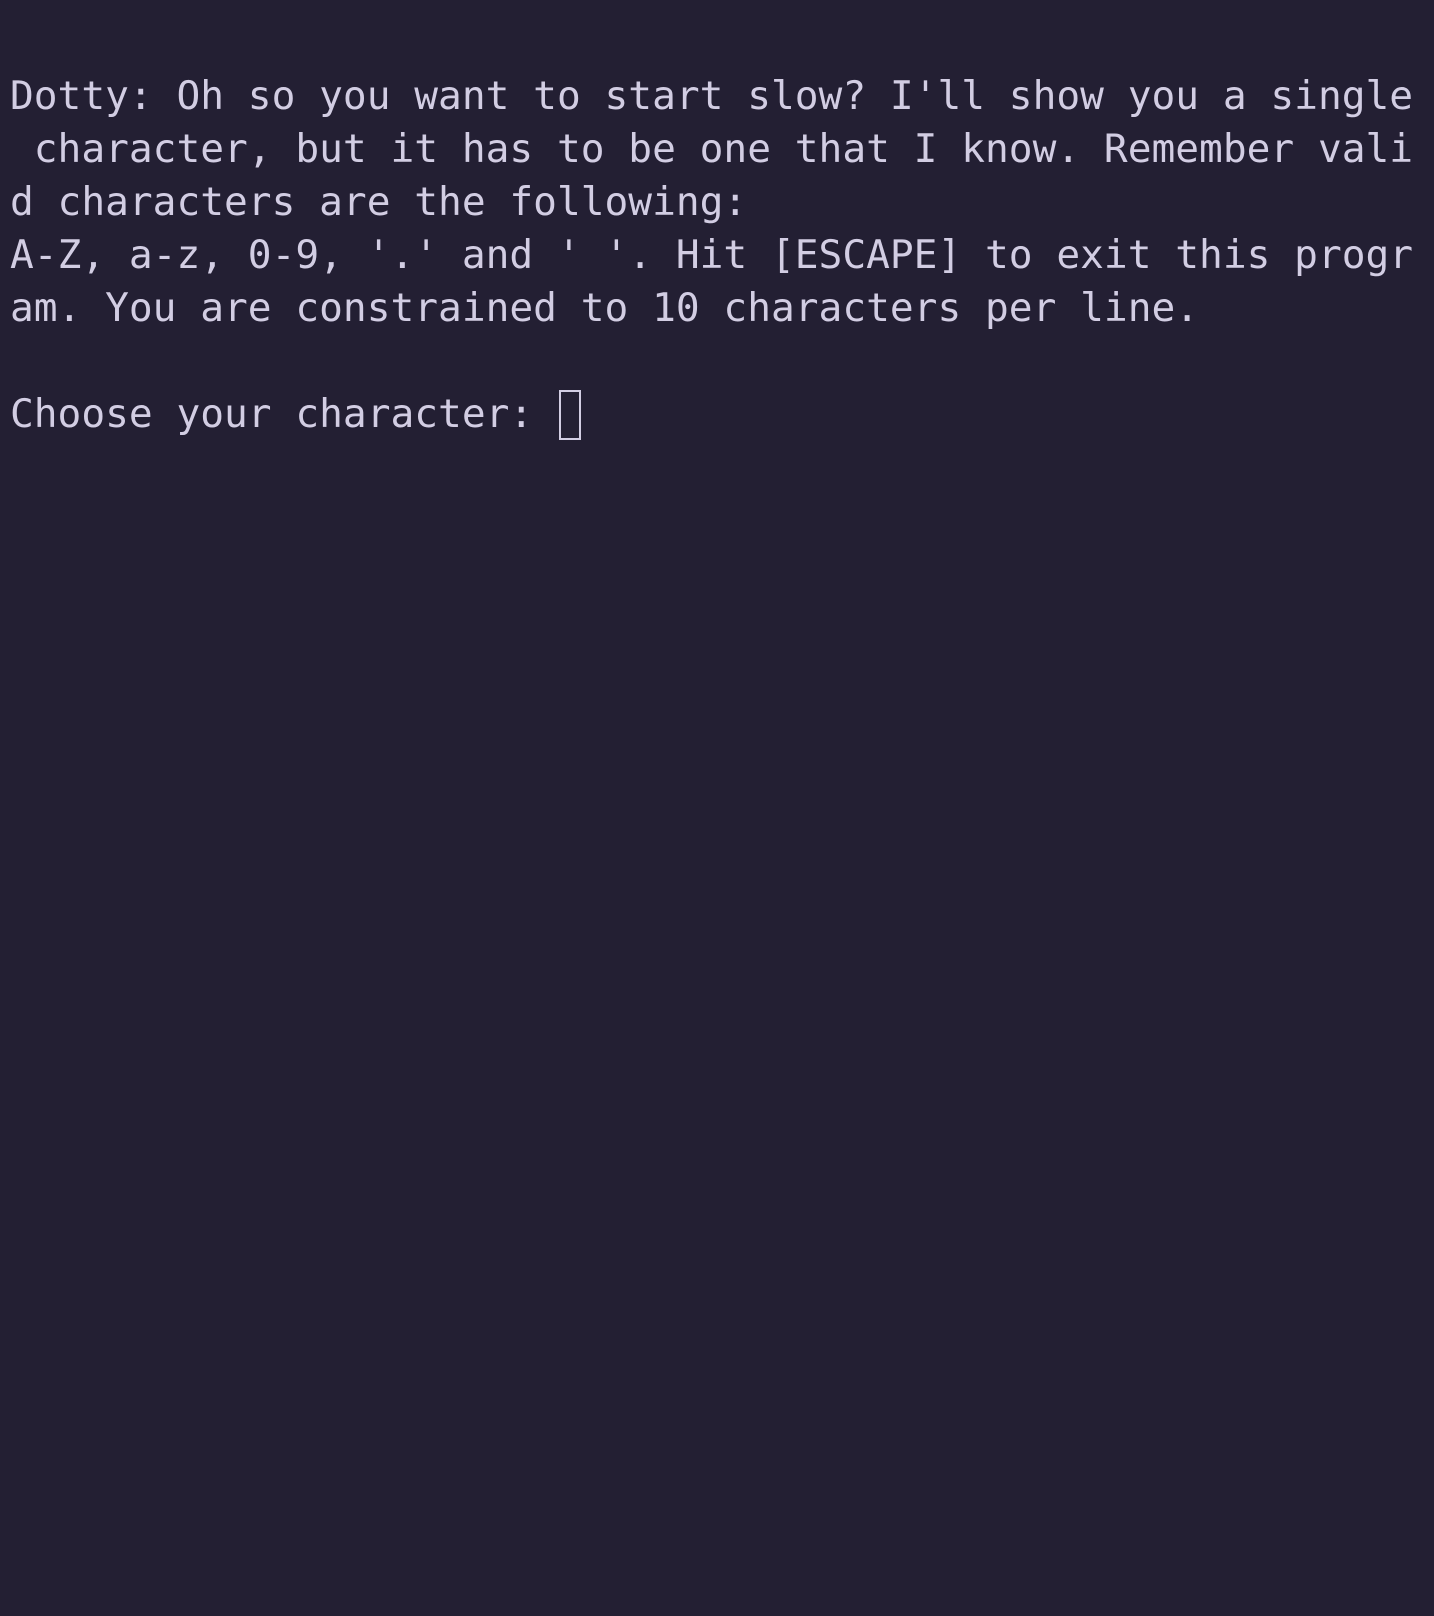  What do you see at coordinates (272, 414) in the screenshot?
I see `prompt-label: Choose your character:` at bounding box center [272, 414].